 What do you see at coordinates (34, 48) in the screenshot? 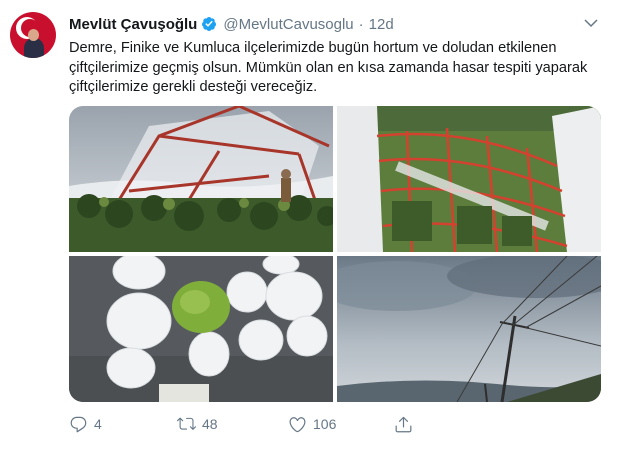
I see `avatar-person` at bounding box center [34, 48].